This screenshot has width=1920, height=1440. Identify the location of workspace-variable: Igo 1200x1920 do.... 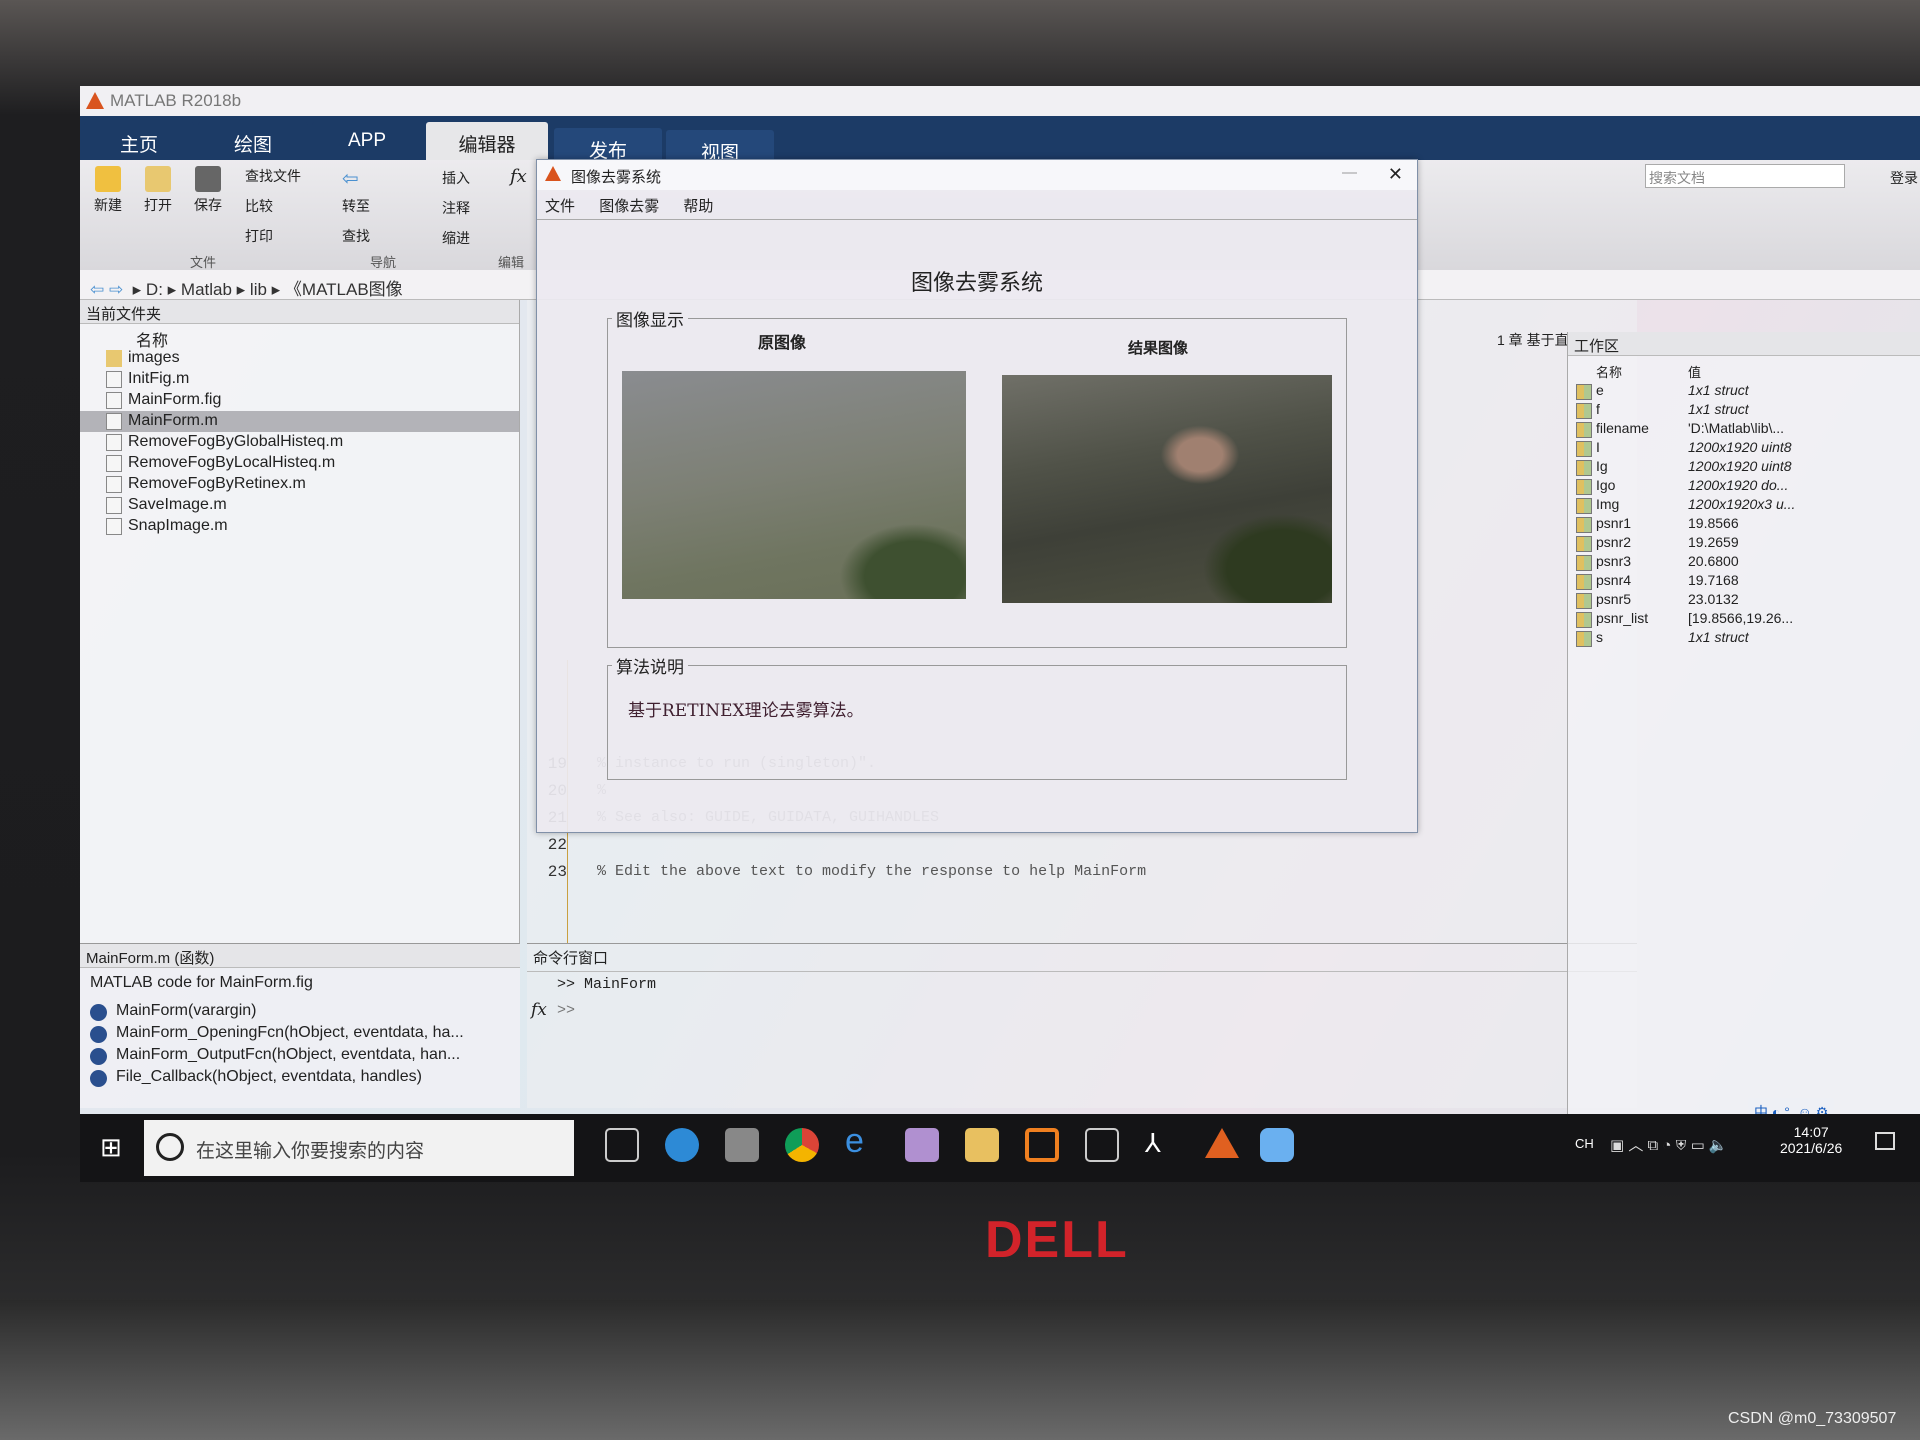
(1744, 486).